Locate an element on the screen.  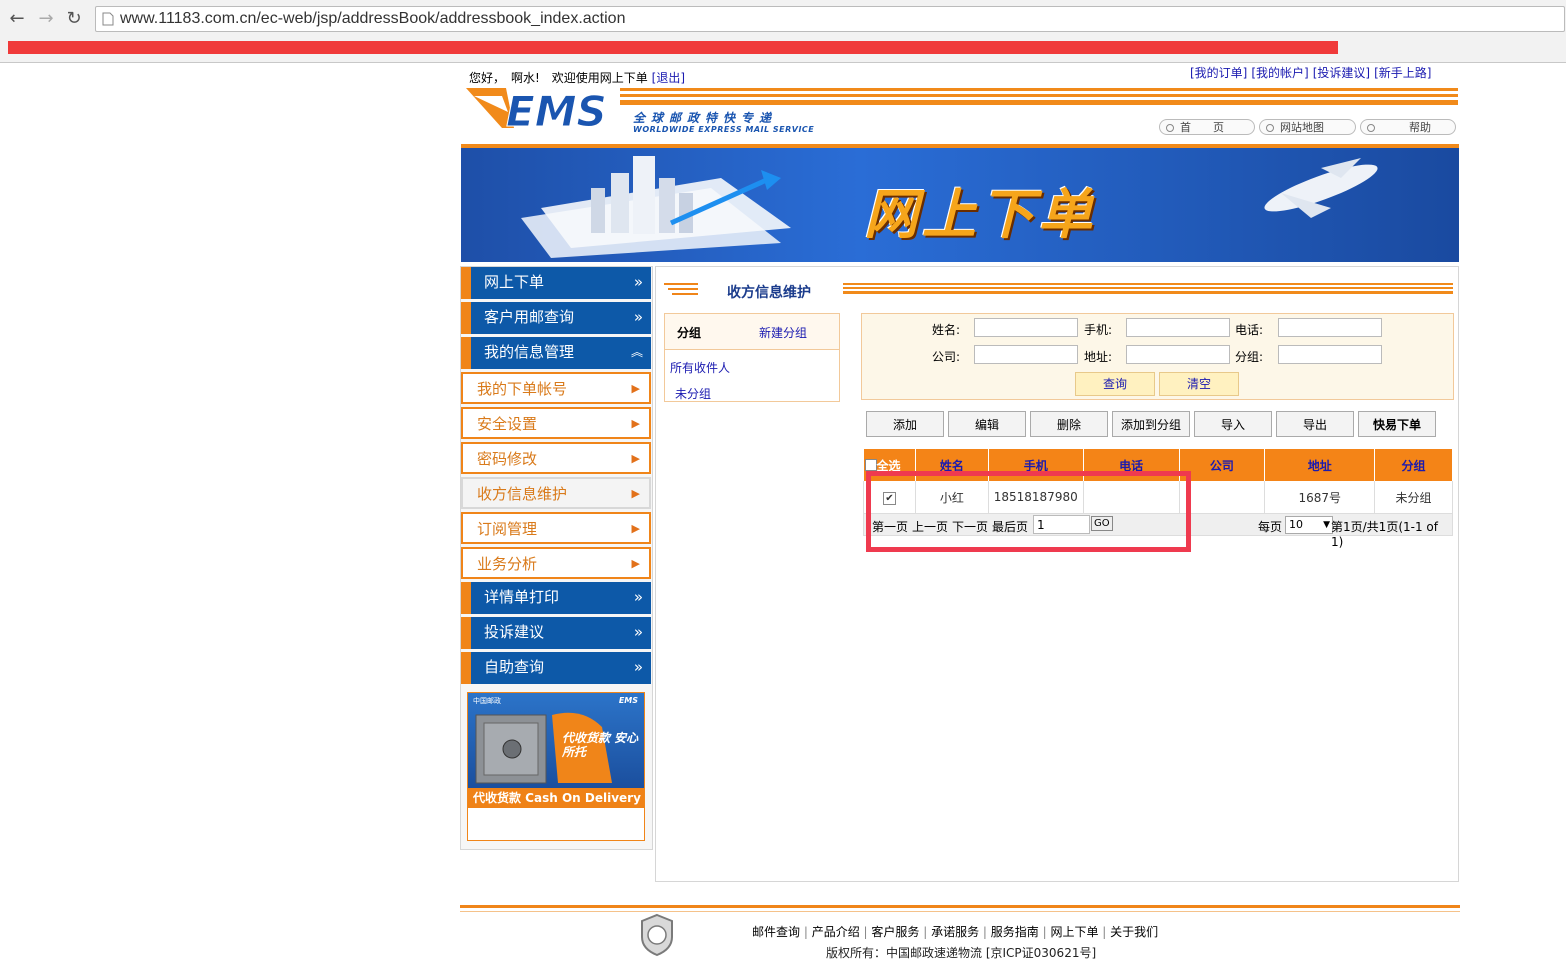
sidebar-item-subscription: 订阅管理 ▶ is located at coordinates (556, 528).